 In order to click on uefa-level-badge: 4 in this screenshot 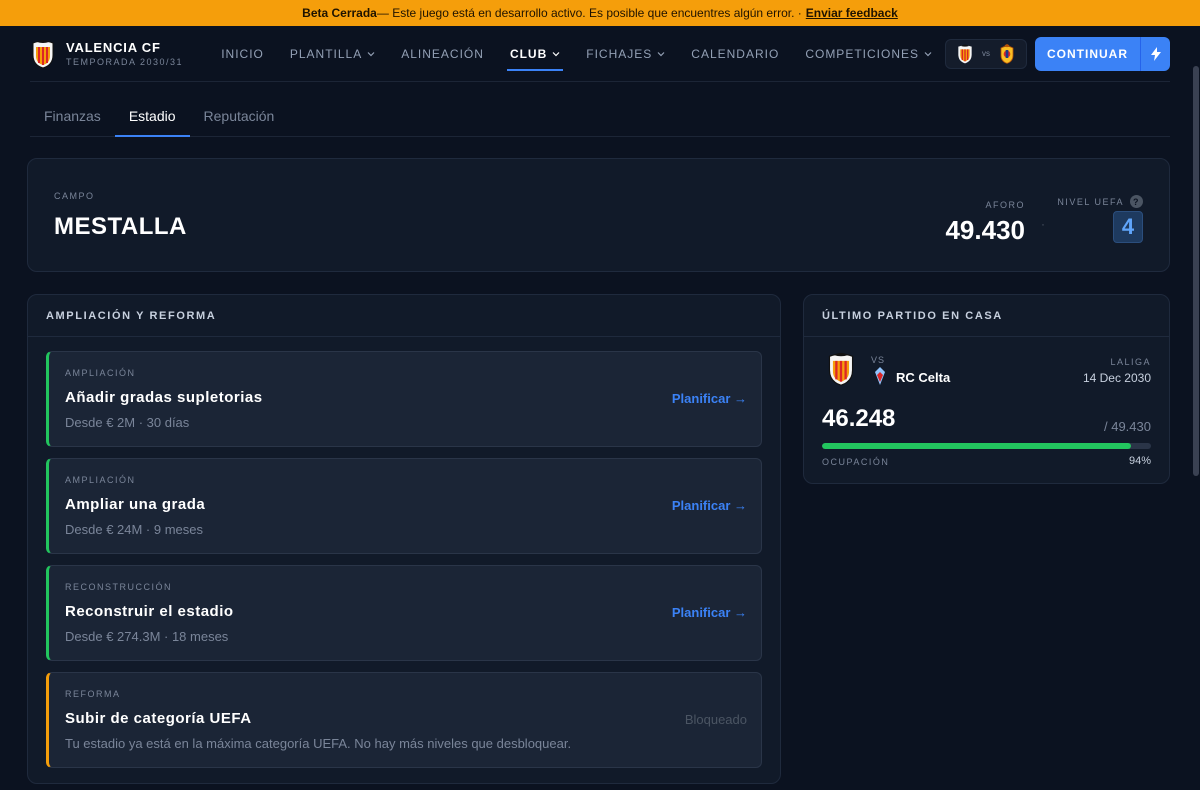, I will do `click(1128, 227)`.